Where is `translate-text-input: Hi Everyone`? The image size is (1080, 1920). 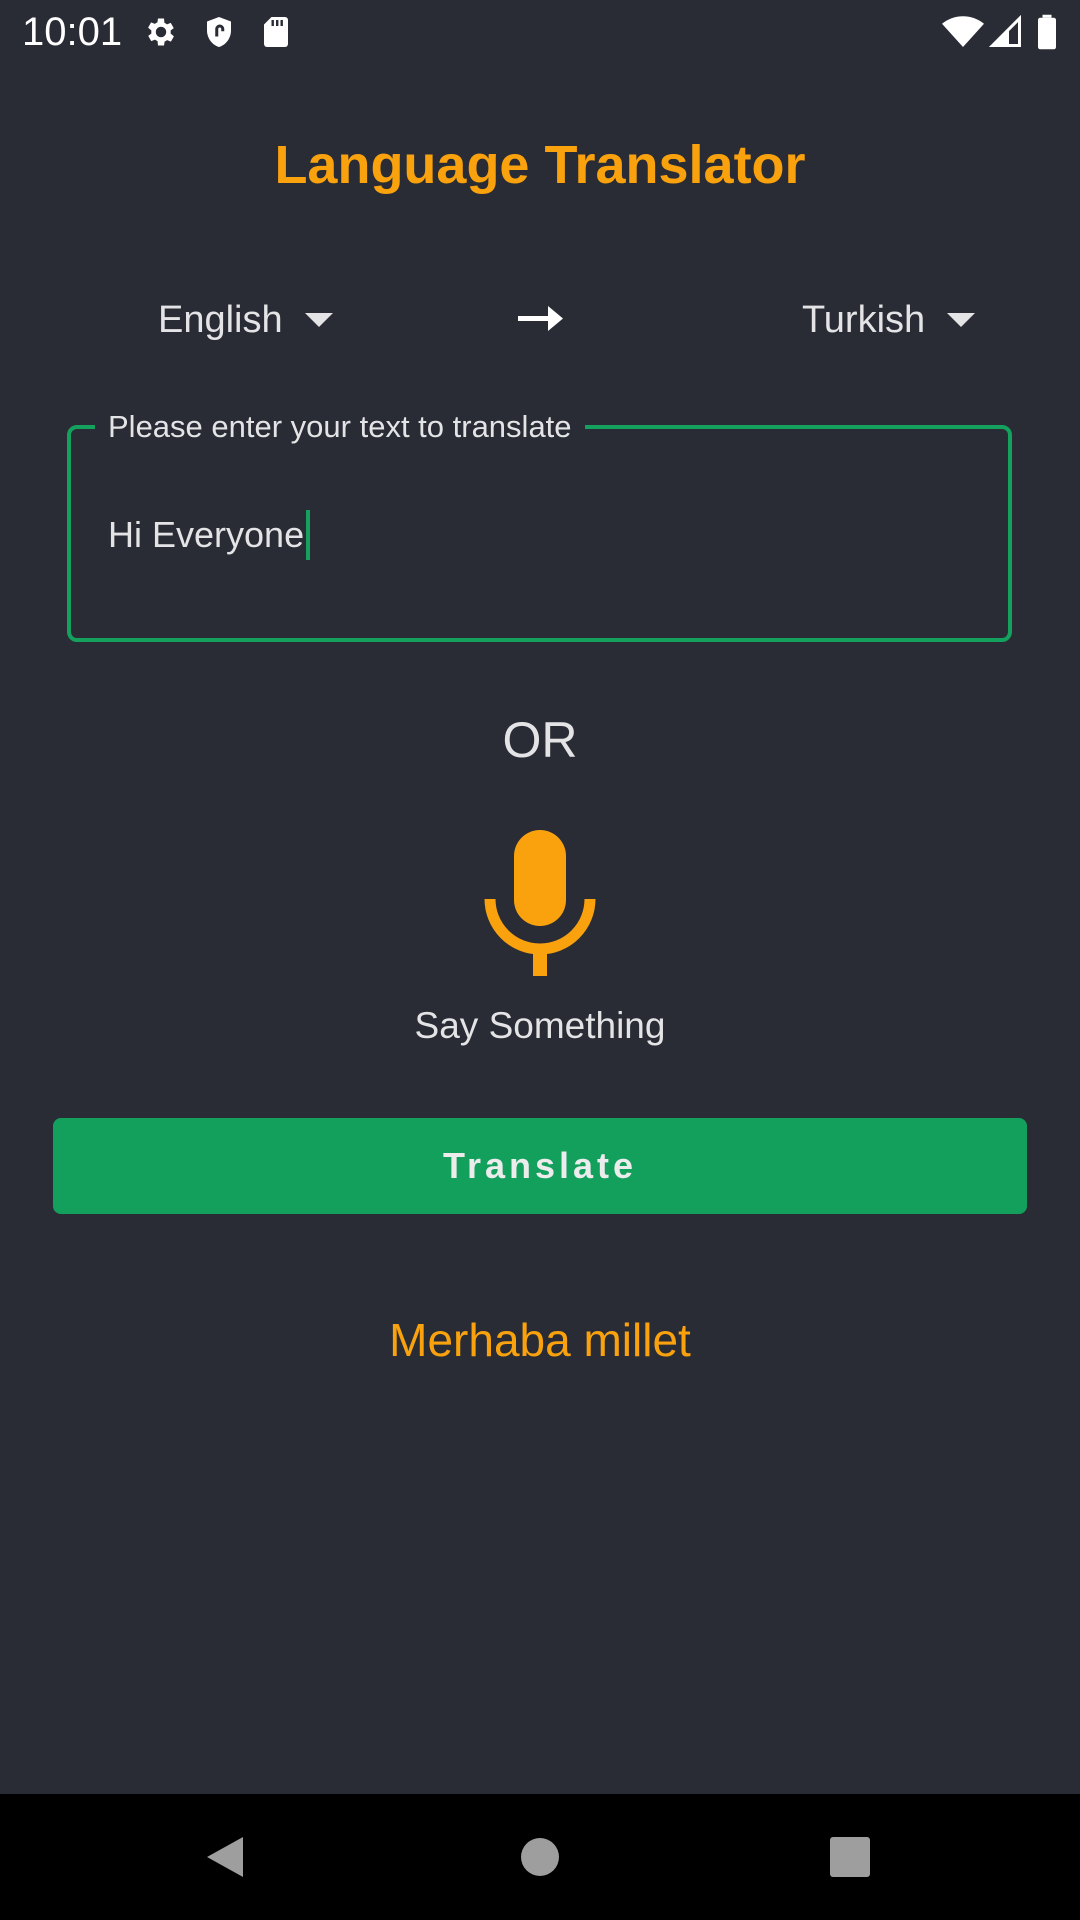 translate-text-input: Hi Everyone is located at coordinates (209, 535).